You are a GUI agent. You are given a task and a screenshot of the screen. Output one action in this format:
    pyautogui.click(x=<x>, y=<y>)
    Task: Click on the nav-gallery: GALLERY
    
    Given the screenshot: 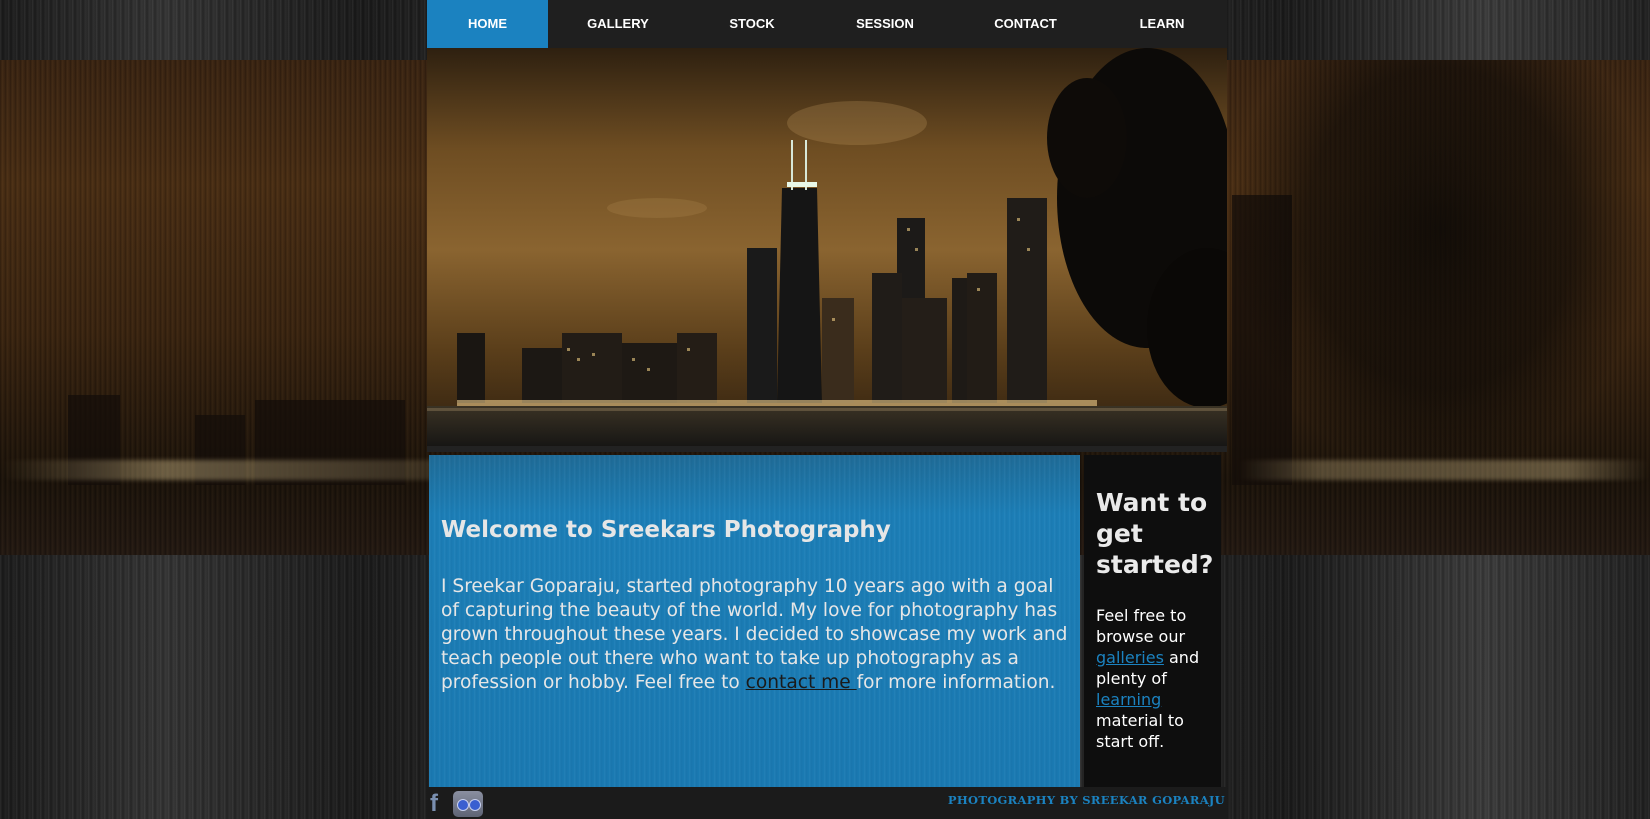 What is the action you would take?
    pyautogui.click(x=618, y=24)
    